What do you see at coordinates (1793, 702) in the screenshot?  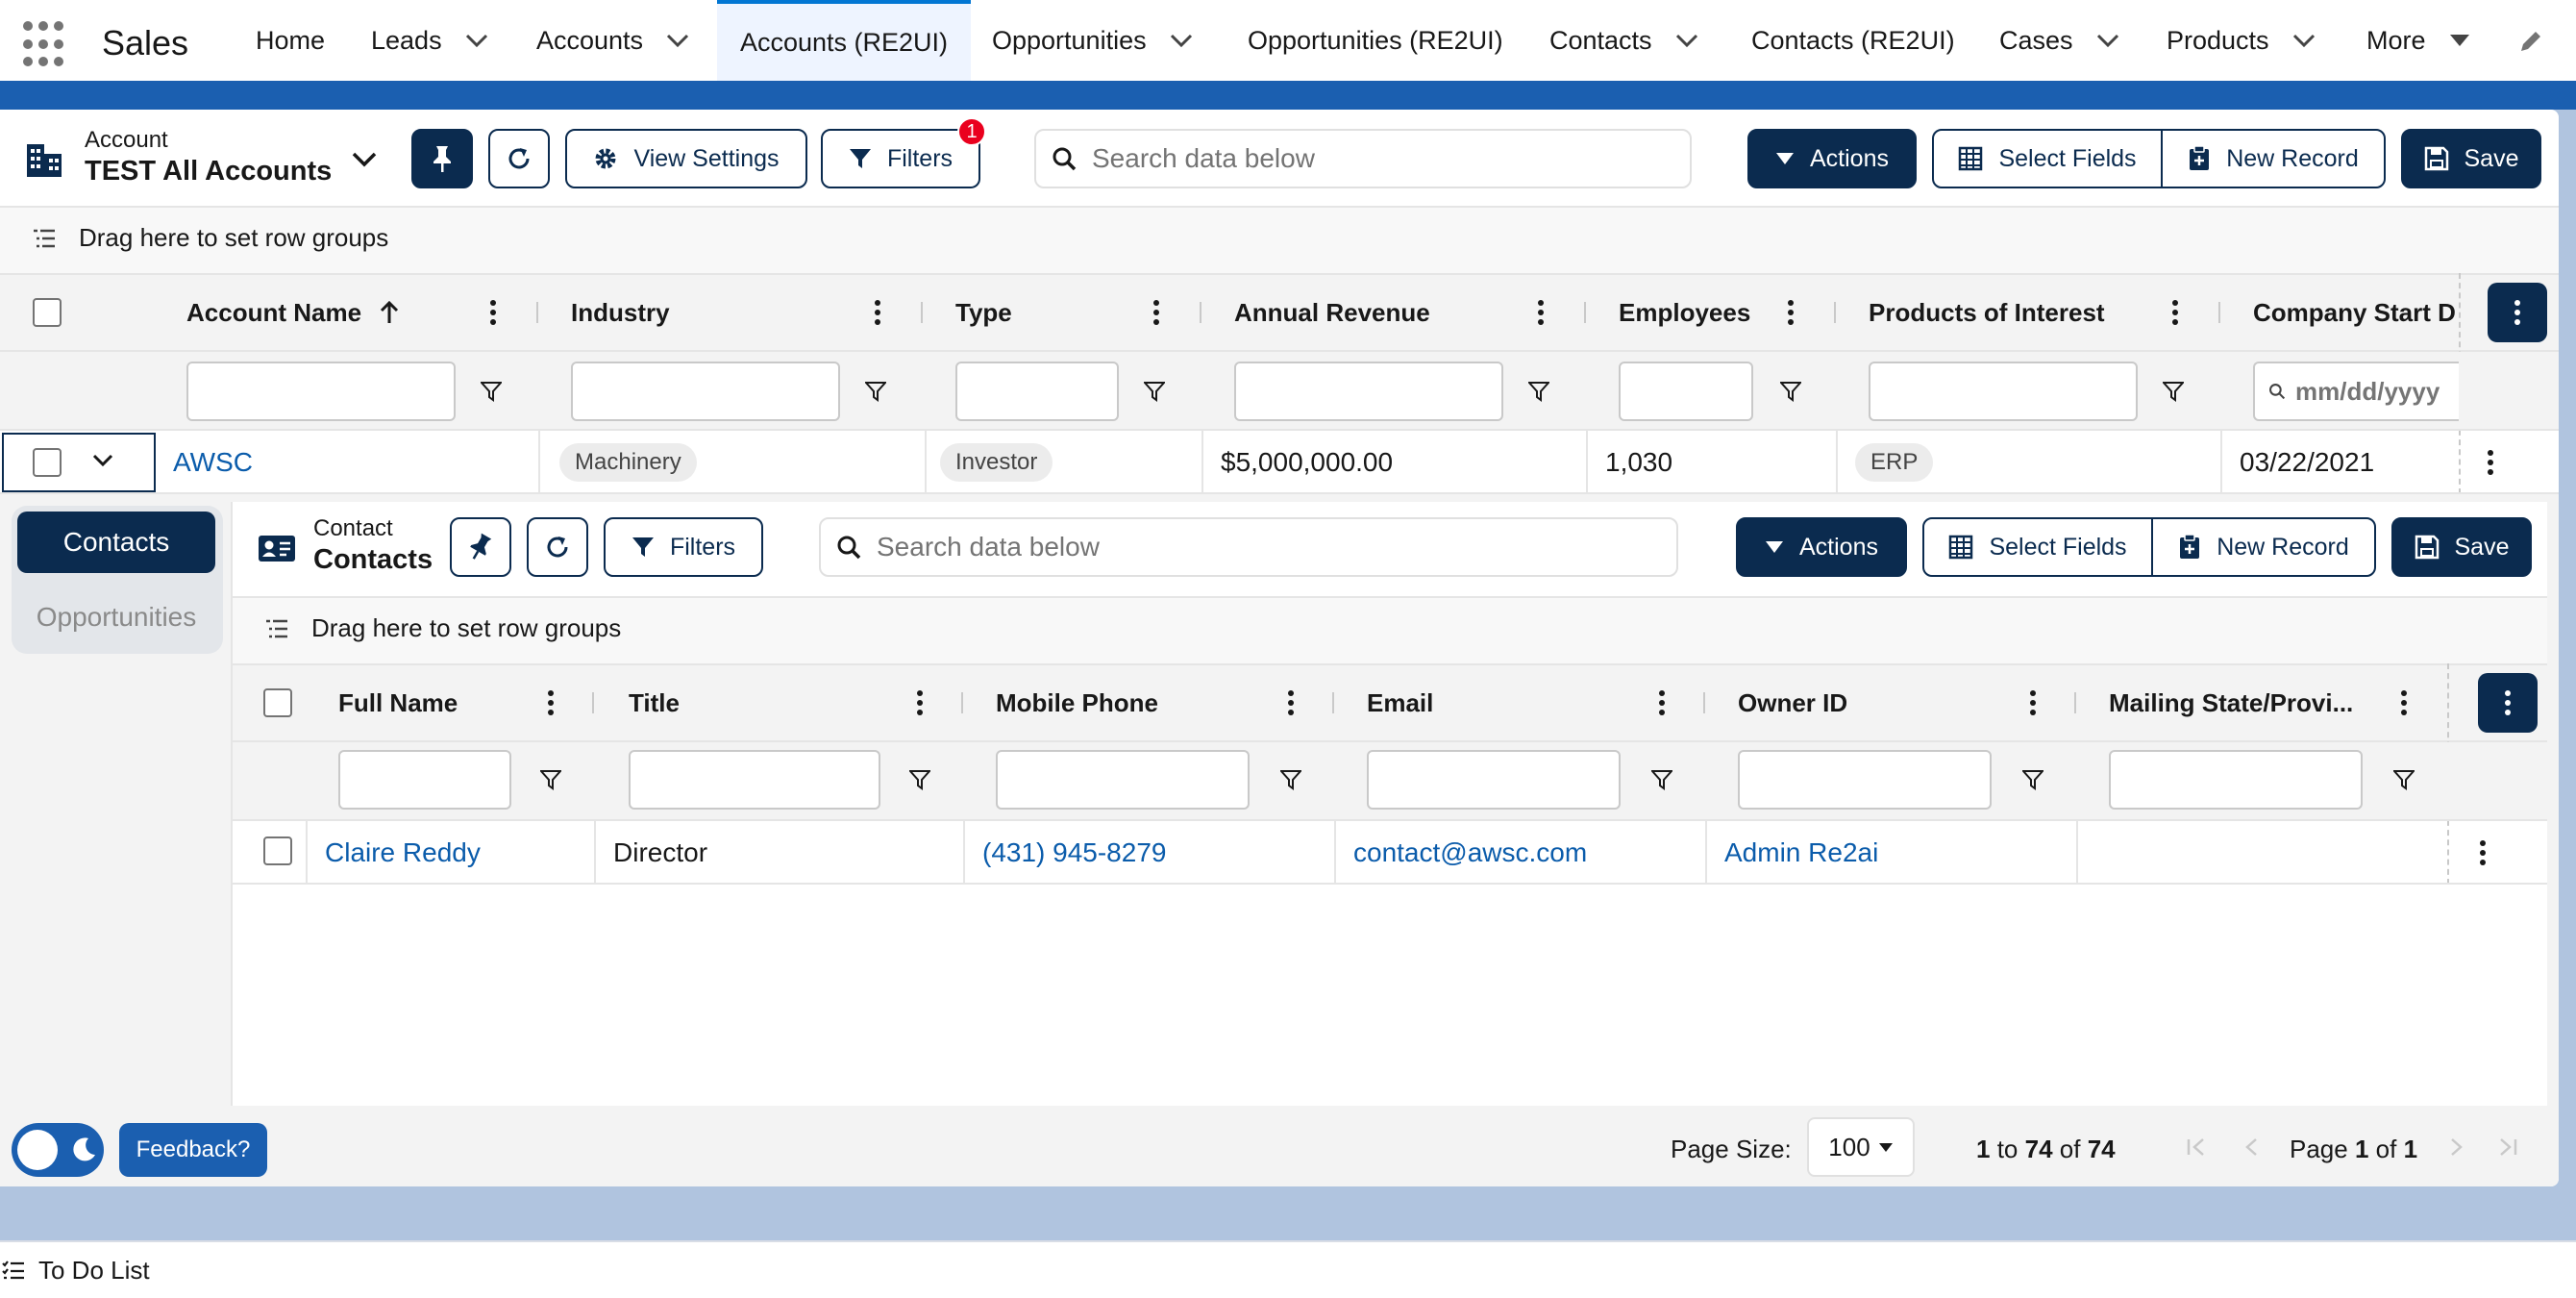 I see `column-header-owner-id: Owner ID` at bounding box center [1793, 702].